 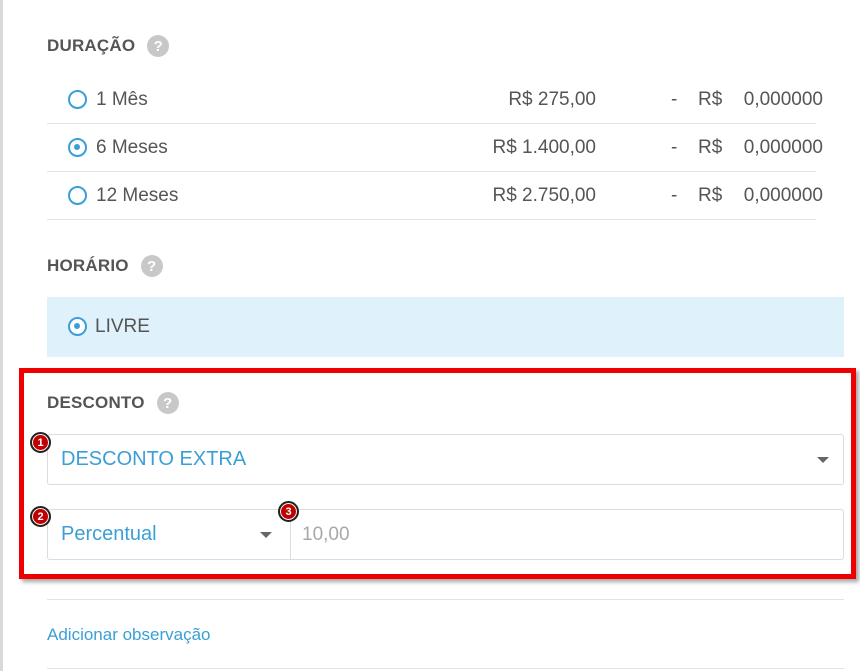 I want to click on discount-type-select: DESCONTO EXTRA, so click(x=445, y=459).